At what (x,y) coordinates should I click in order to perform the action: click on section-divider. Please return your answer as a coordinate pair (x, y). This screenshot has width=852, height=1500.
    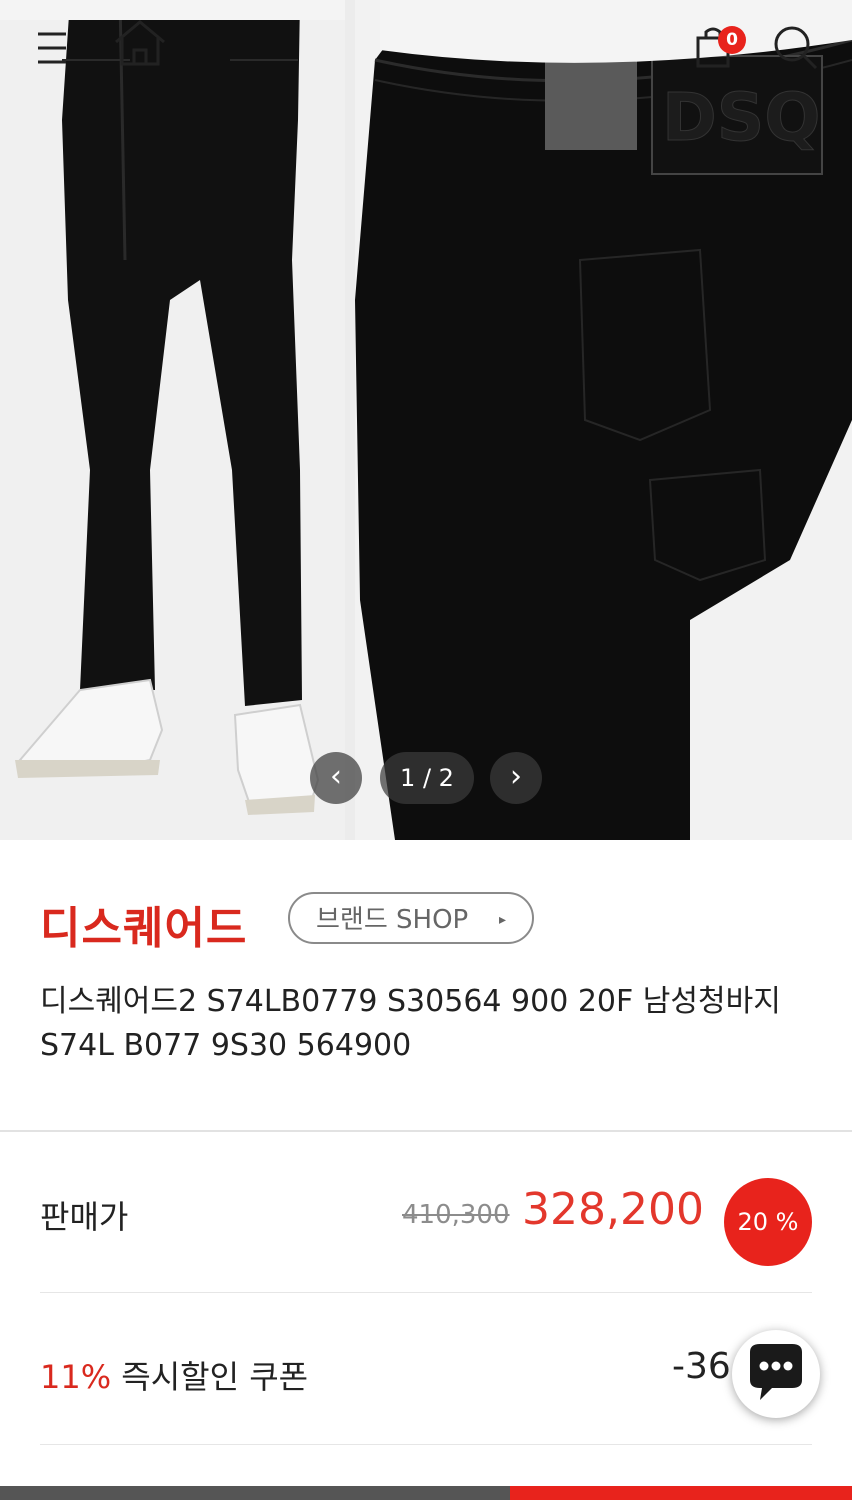
    Looking at the image, I should click on (426, 1131).